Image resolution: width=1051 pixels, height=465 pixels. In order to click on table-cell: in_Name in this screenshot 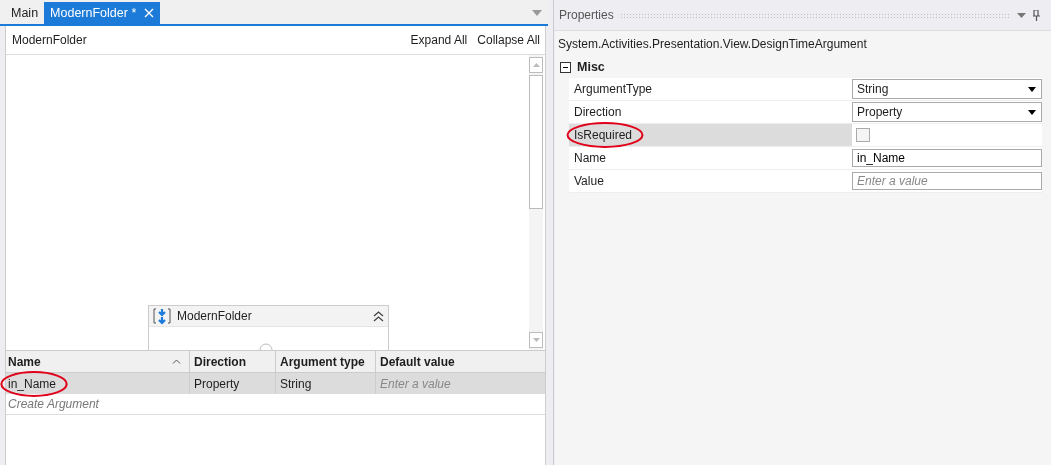, I will do `click(32, 383)`.